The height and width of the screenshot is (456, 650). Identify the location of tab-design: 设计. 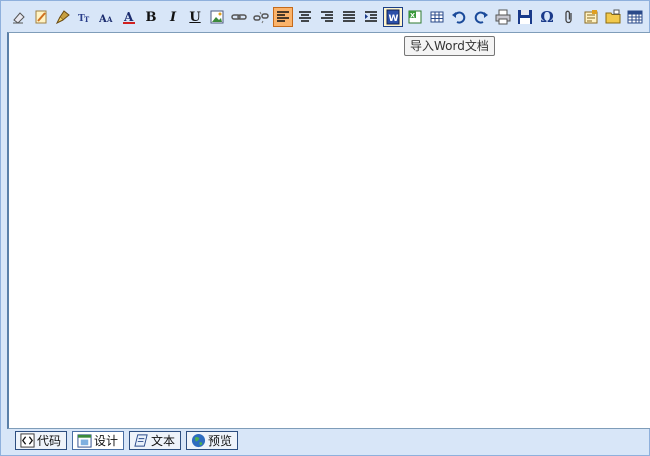
(98, 440).